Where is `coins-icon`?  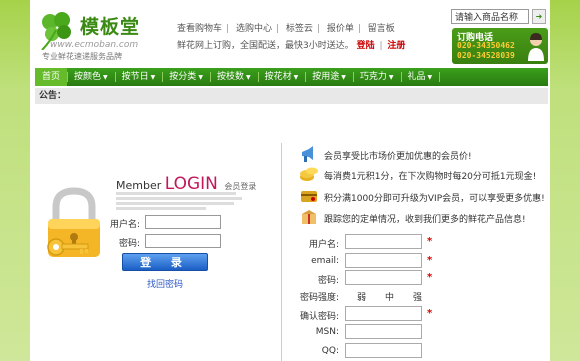
coins-icon is located at coordinates (309, 174).